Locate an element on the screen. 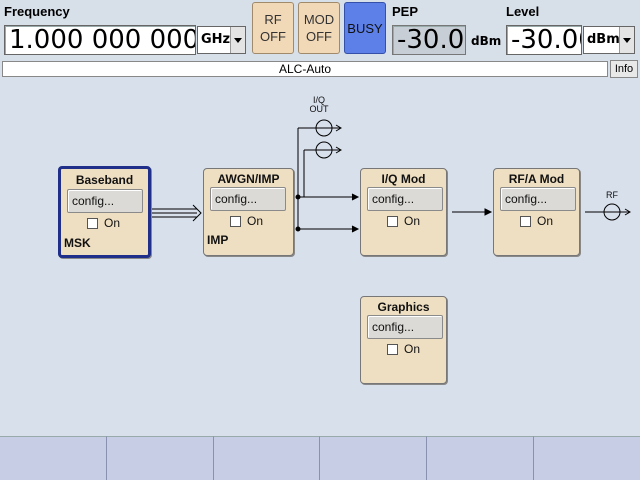 The height and width of the screenshot is (480, 640). baseband-block: Baseband config... On MSK is located at coordinates (104, 212).